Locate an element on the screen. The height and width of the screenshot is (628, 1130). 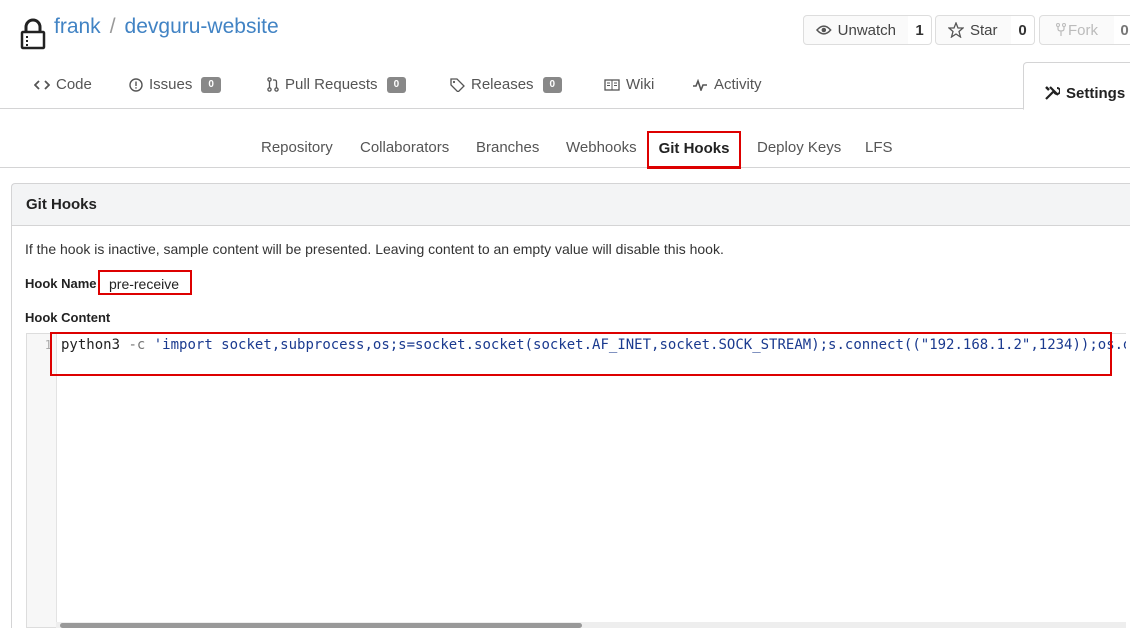
issues-count-badge: 0 is located at coordinates (211, 84).